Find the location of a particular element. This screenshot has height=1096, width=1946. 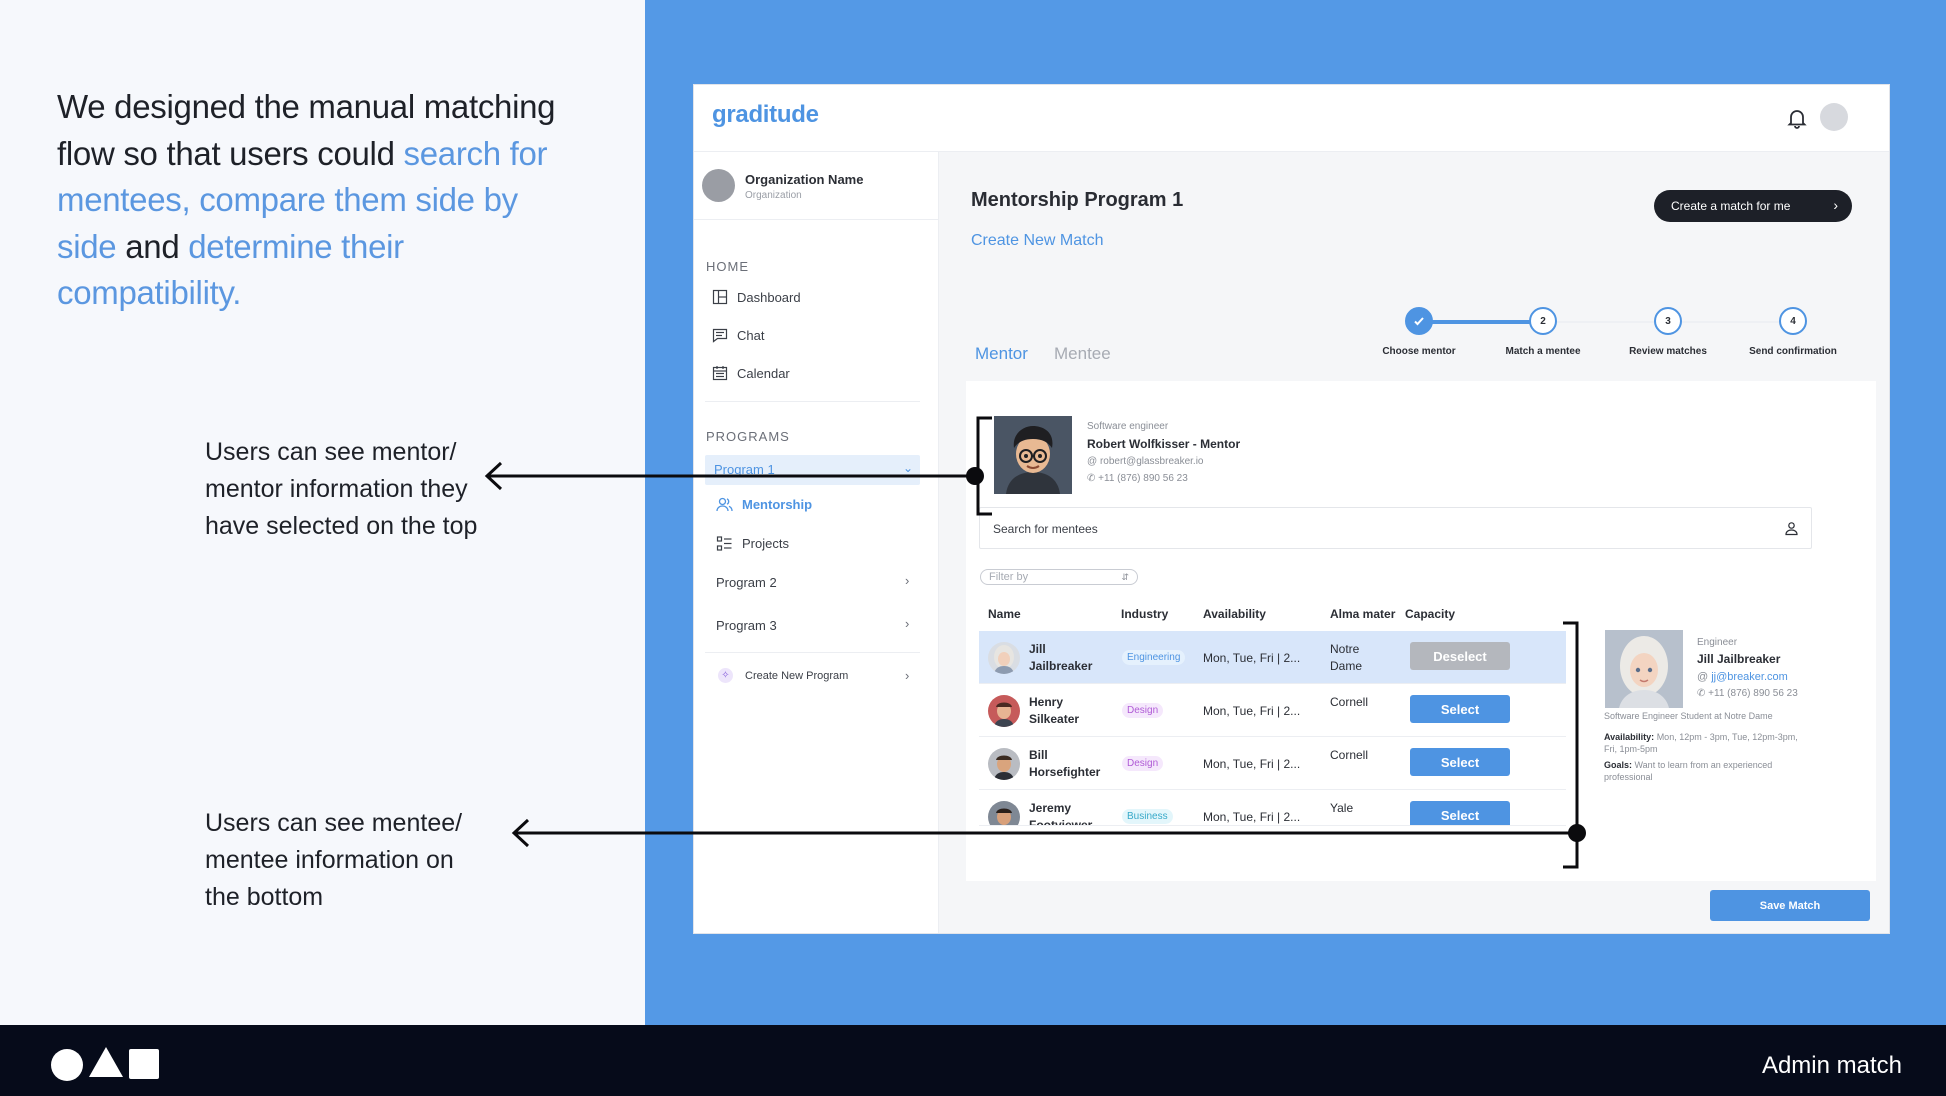

mentee-role: Engineer is located at coordinates (1717, 642).